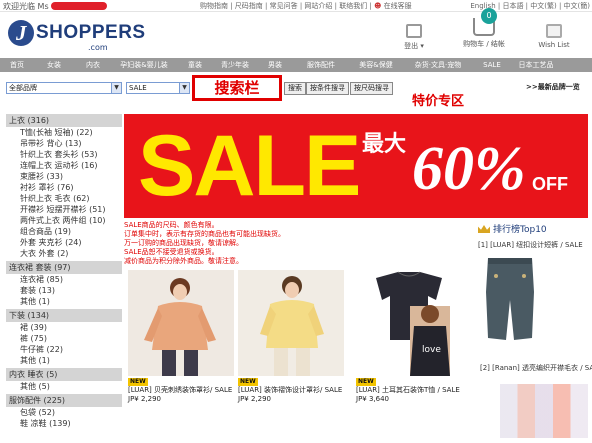 The image size is (592, 443). I want to click on product-image: love, so click(409, 323).